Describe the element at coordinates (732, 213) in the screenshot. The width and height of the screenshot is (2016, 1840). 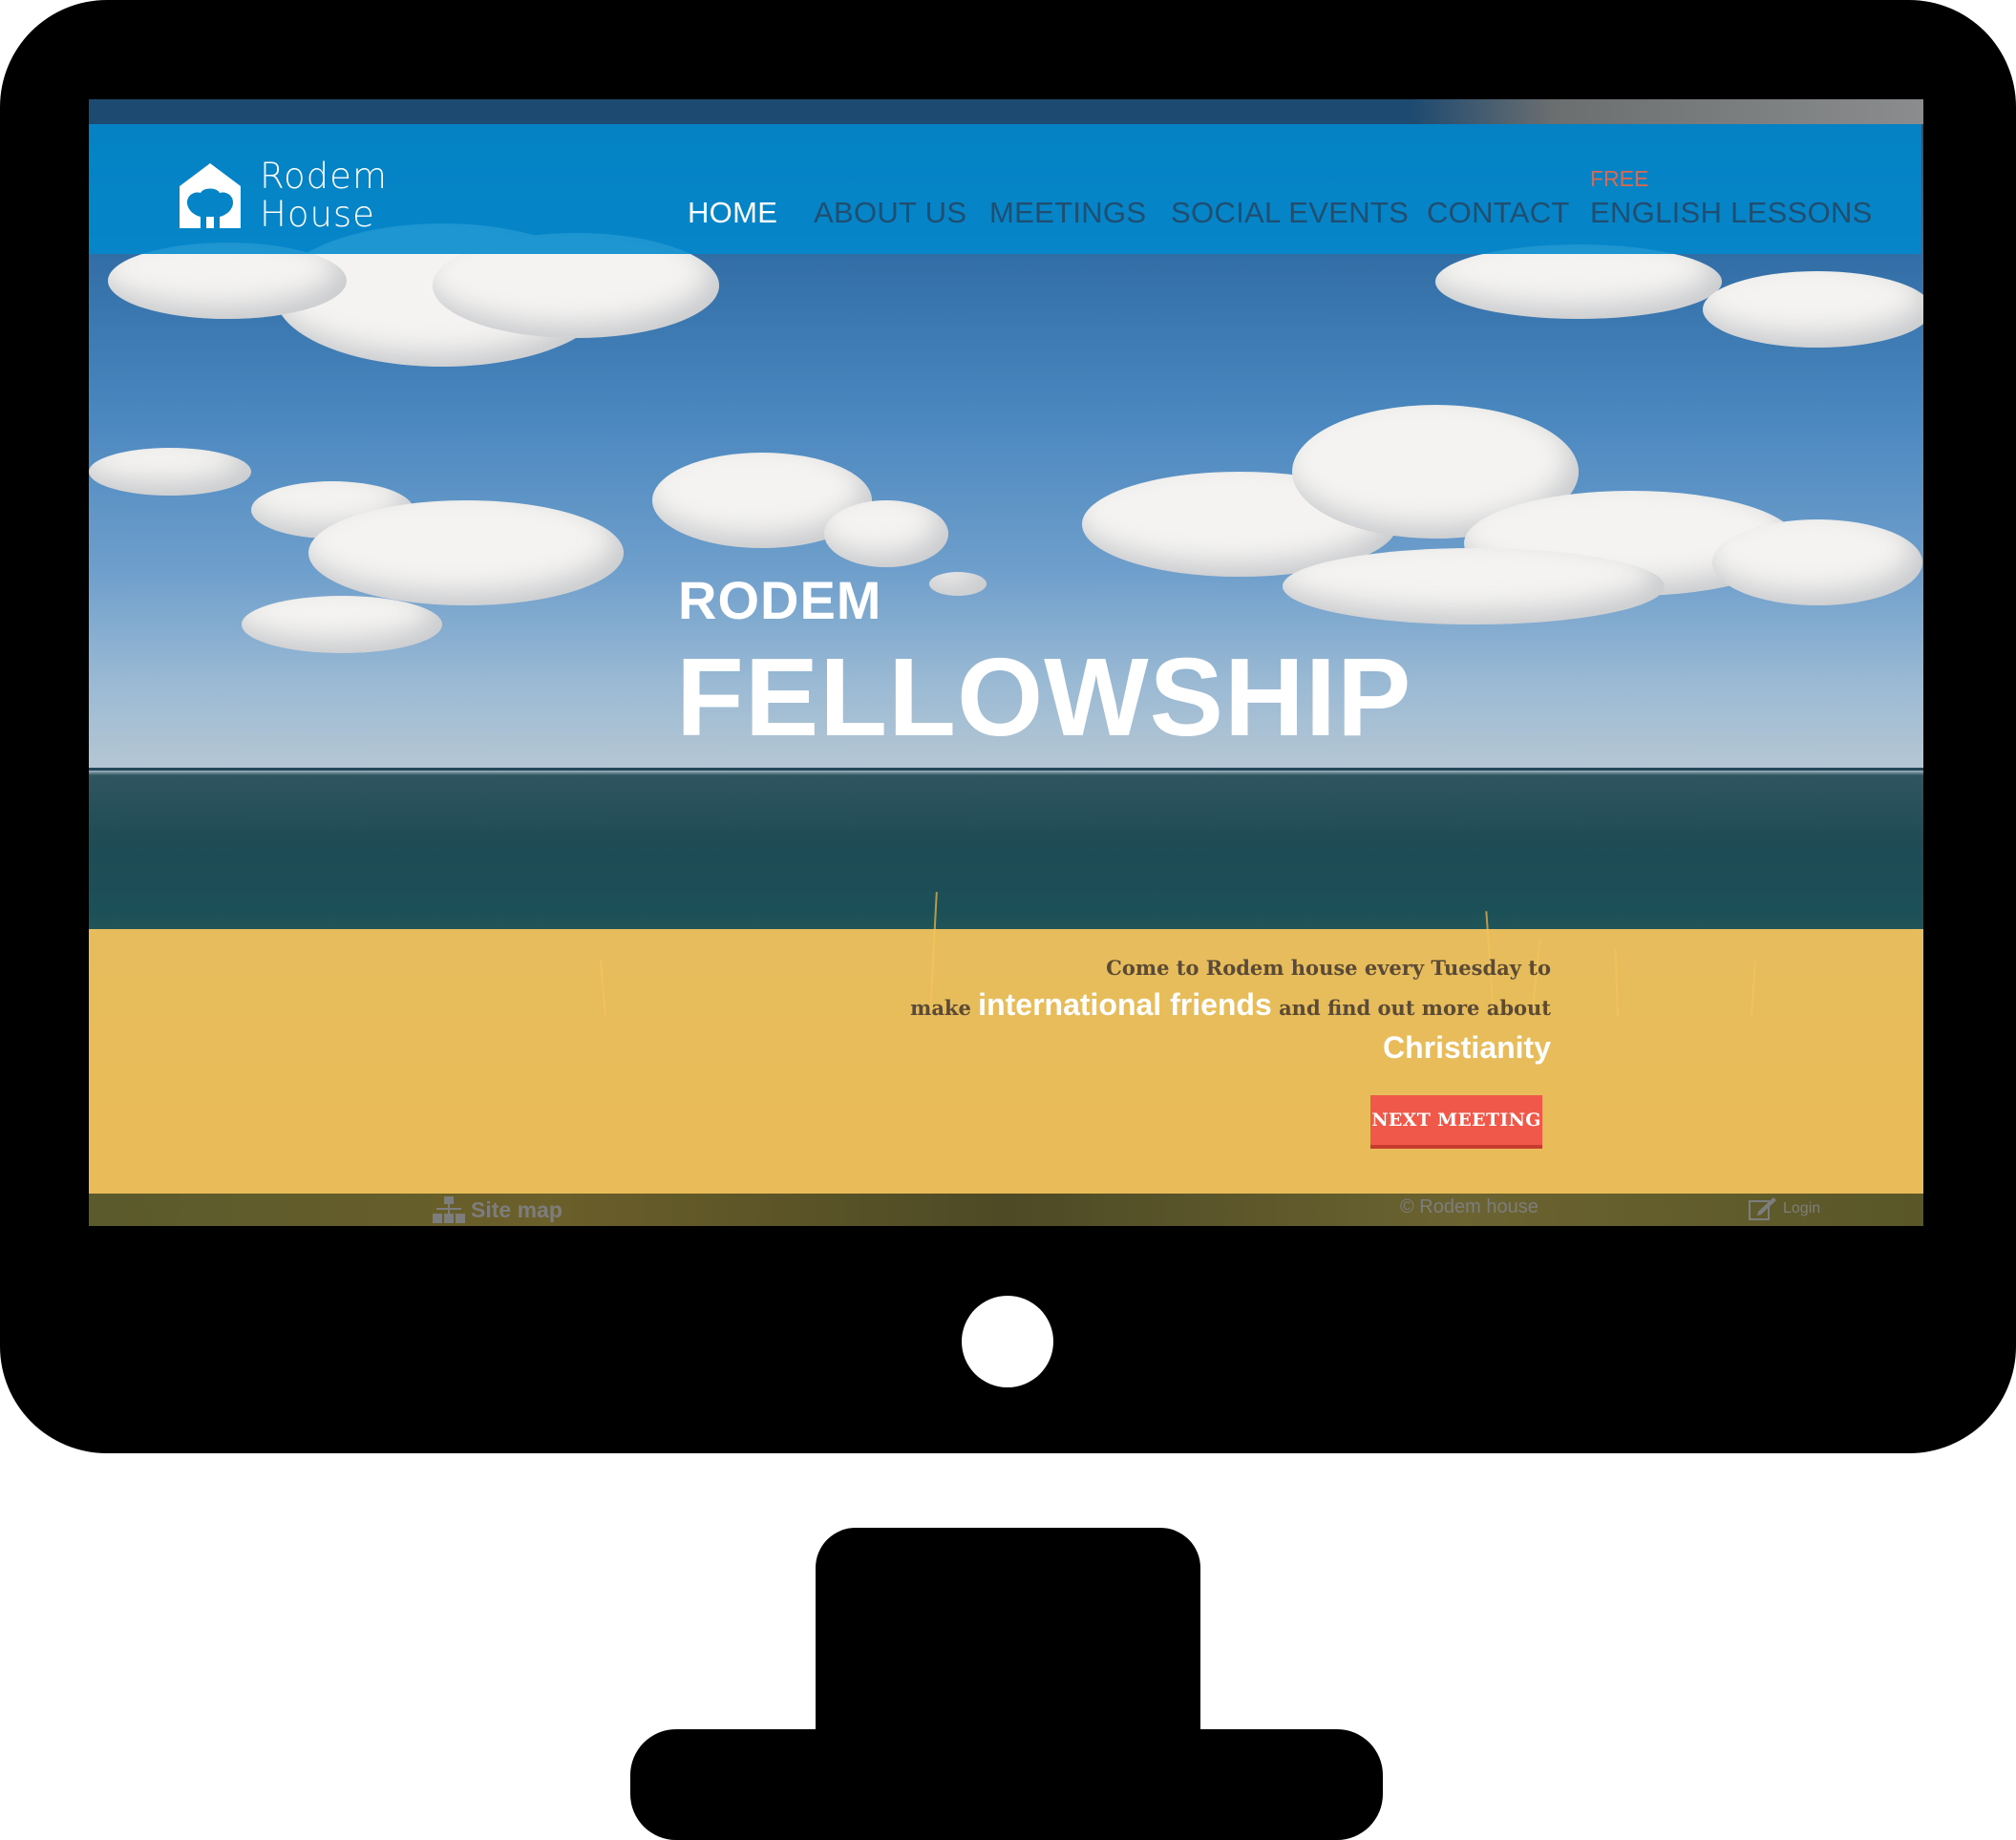
I see `nav-home: HOME` at that location.